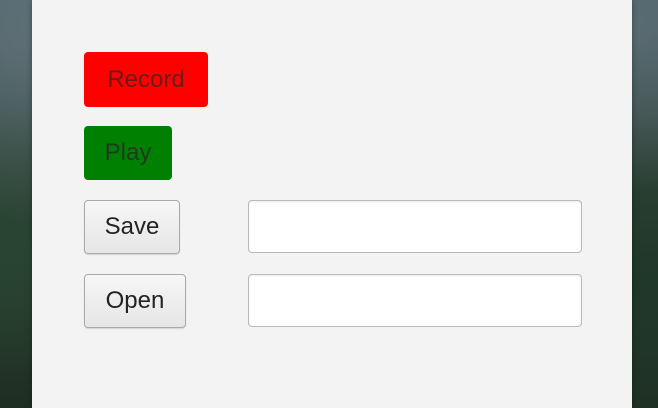 This screenshot has height=408, width=658. I want to click on open-button: Open, so click(135, 301).